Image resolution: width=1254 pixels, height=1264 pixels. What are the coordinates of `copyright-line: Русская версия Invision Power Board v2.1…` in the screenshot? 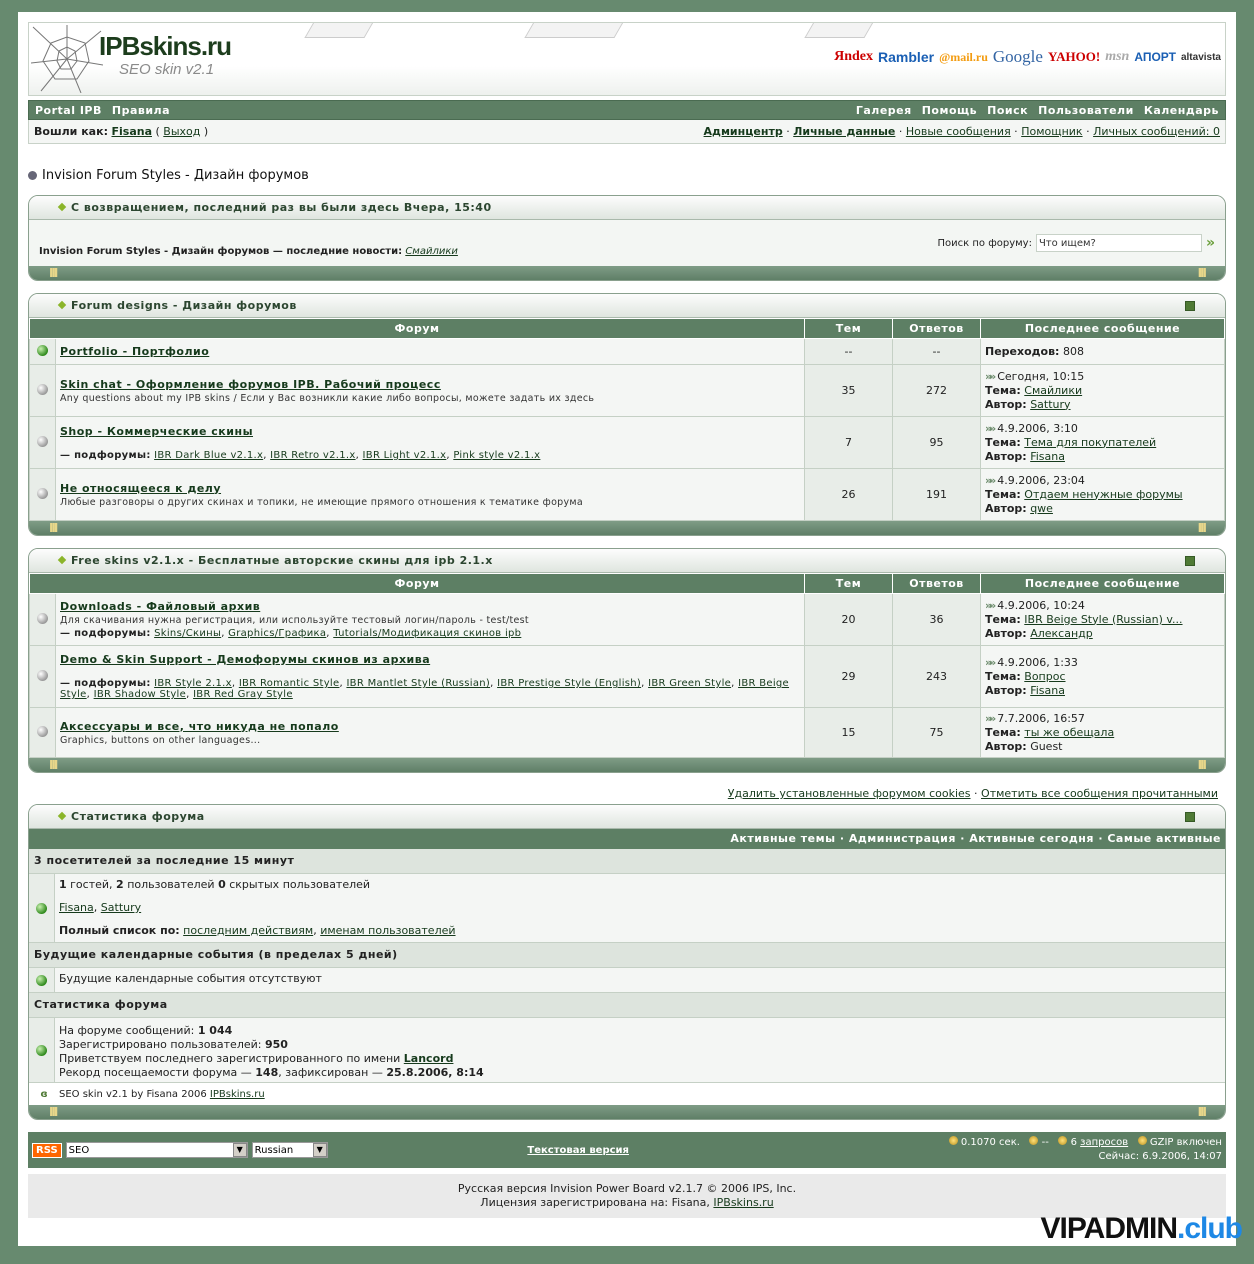 It's located at (627, 1188).